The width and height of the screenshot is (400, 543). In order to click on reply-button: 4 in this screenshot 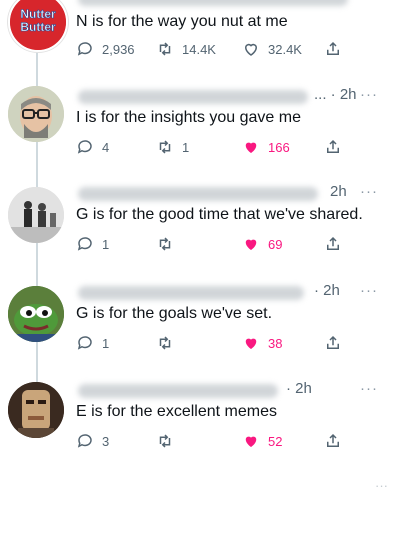, I will do `click(92, 147)`.